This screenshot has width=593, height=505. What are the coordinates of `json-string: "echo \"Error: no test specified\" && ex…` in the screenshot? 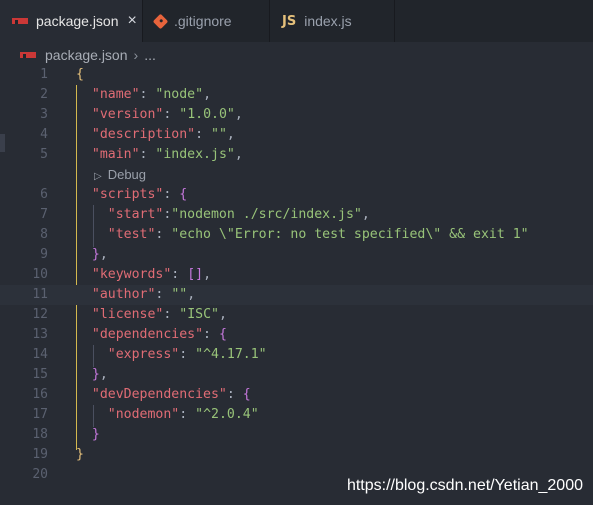 It's located at (350, 234).